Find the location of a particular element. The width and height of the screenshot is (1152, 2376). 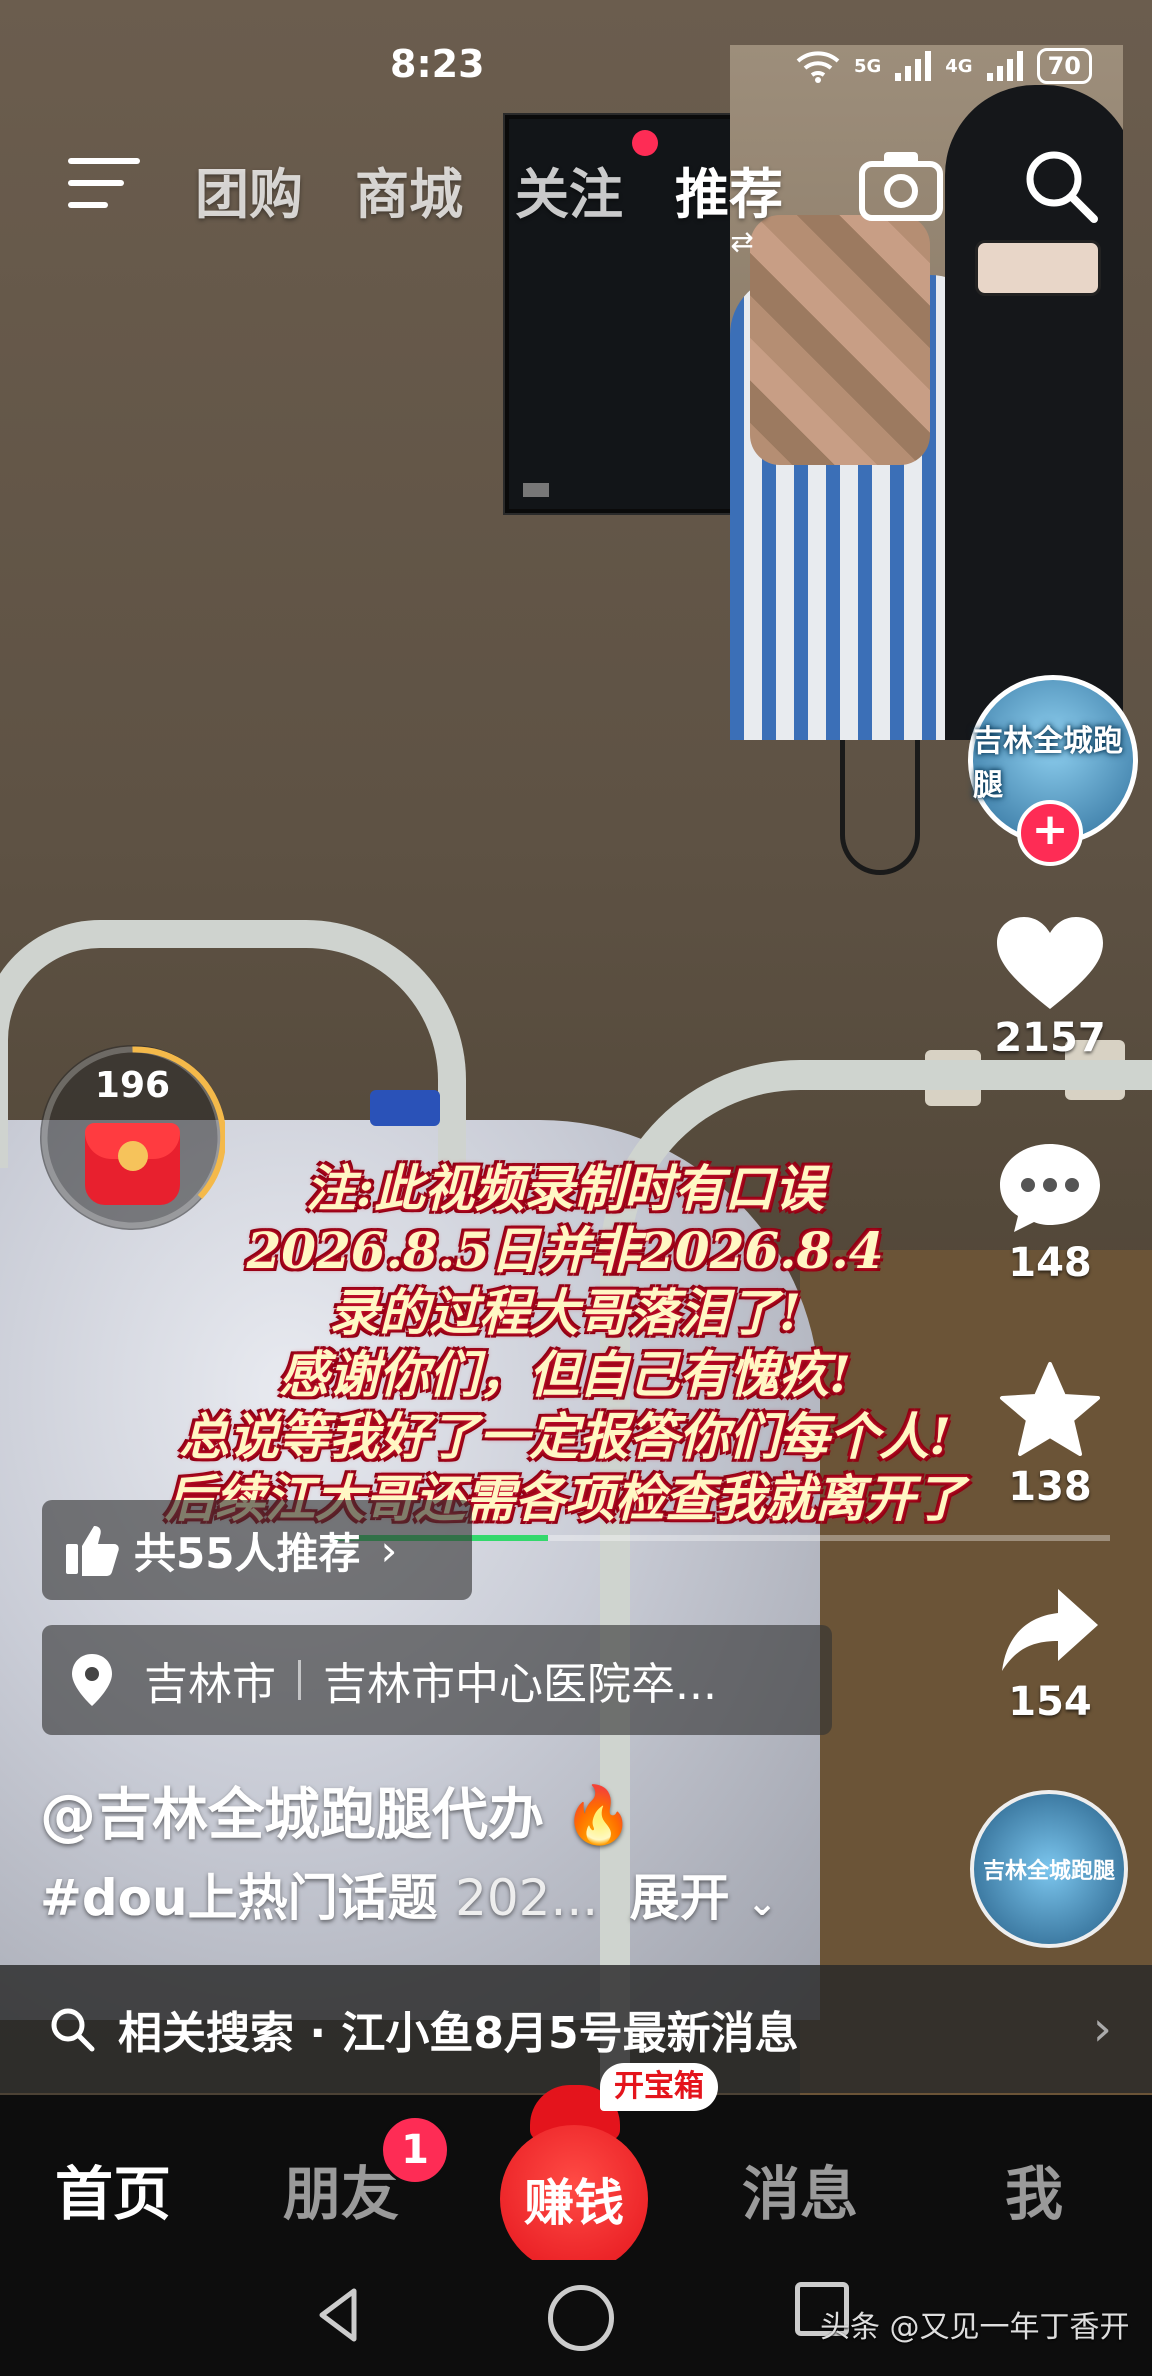

related-search-bar: 相关搜索 · 江小鱼8月5号最新消息 › is located at coordinates (576, 2029).